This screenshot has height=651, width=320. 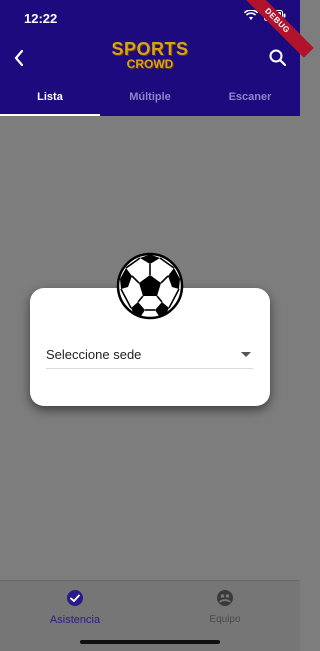 I want to click on venue-select-value: Seleccione sede, so click(x=94, y=354).